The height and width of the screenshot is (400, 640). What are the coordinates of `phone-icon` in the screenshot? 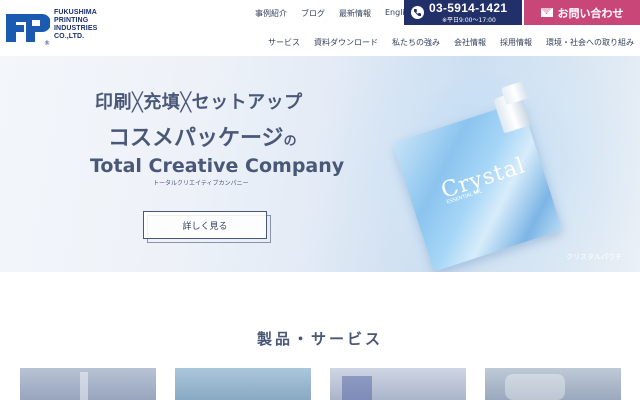 It's located at (417, 12).